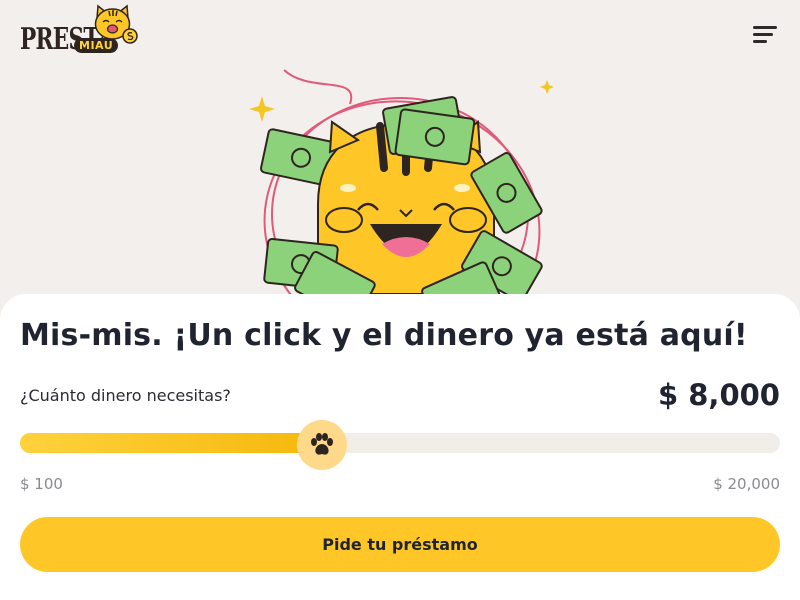 The height and width of the screenshot is (600, 800). What do you see at coordinates (400, 35) in the screenshot?
I see `app-header: PRESTA MIAU` at bounding box center [400, 35].